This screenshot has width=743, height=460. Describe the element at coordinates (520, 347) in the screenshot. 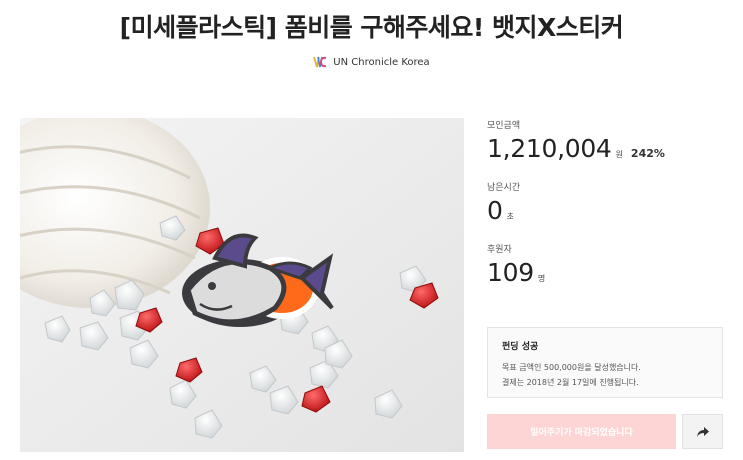

I see `result-title: 펀딩 성공` at that location.